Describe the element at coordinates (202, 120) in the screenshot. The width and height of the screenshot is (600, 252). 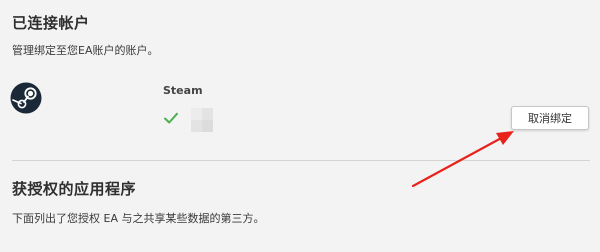
I see `redacted-account-info` at that location.